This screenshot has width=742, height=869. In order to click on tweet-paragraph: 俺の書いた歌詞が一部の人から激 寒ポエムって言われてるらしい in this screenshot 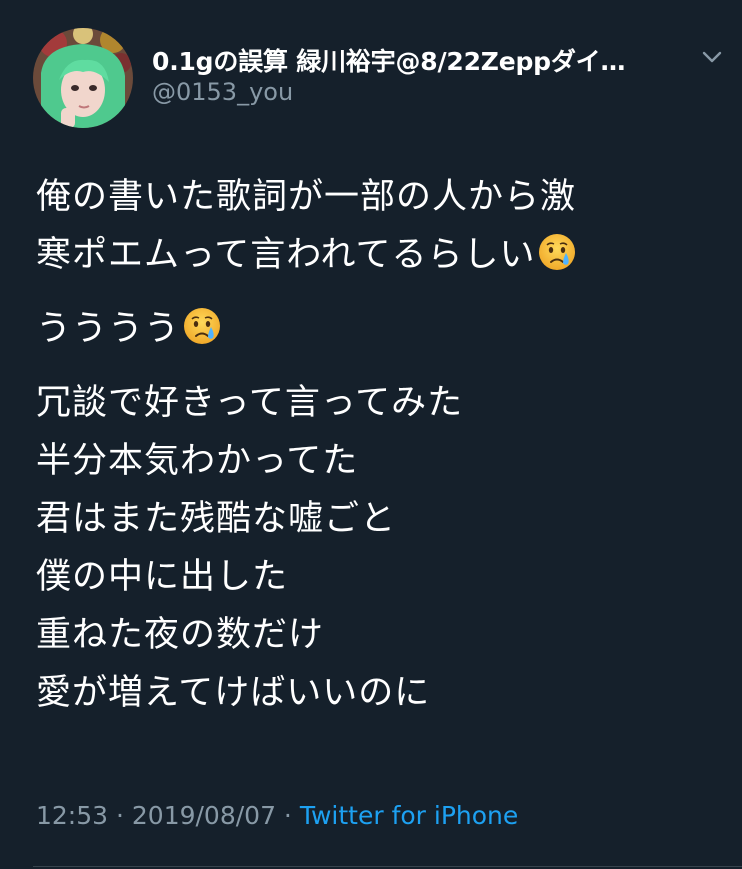, I will do `click(376, 226)`.